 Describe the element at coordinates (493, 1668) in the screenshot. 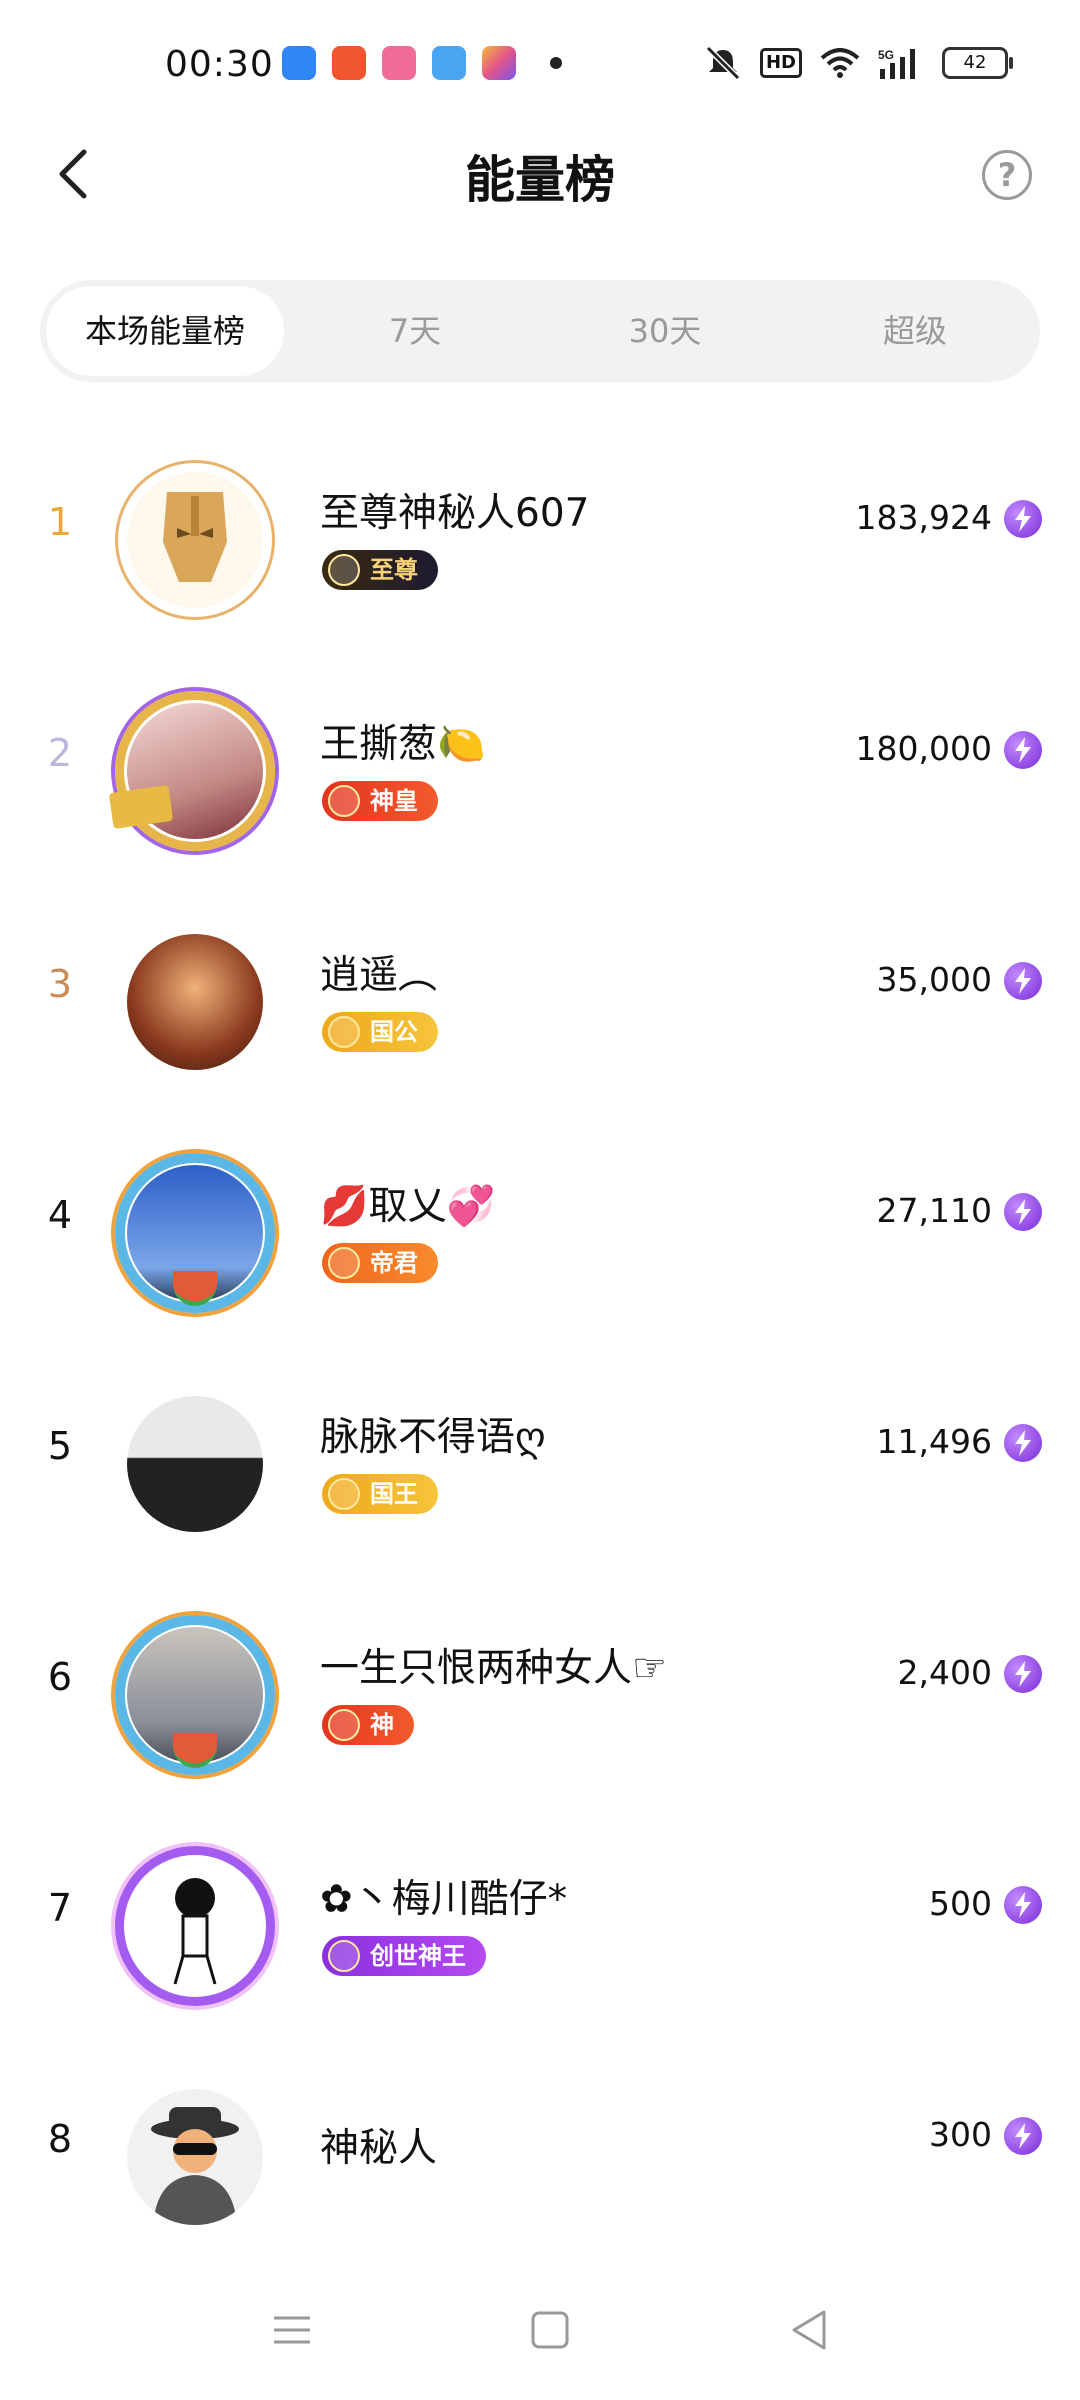

I see `user-name: 一生只恨两种女人☞` at that location.